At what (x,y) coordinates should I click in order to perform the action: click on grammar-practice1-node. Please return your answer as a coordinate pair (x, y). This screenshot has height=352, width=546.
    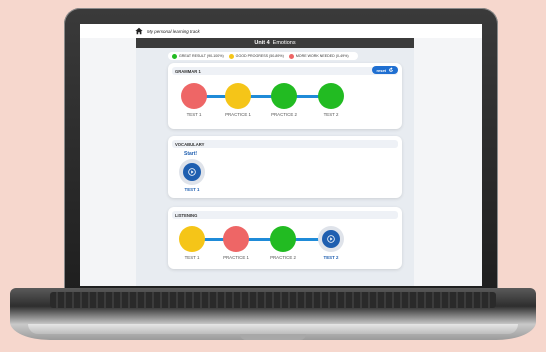
    Looking at the image, I should click on (238, 96).